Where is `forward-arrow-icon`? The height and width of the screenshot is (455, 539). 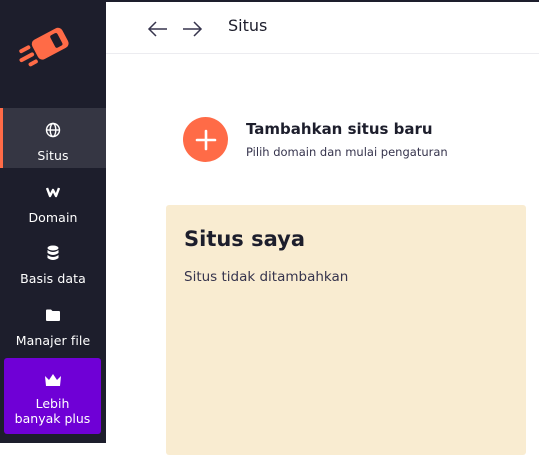
forward-arrow-icon is located at coordinates (192, 29).